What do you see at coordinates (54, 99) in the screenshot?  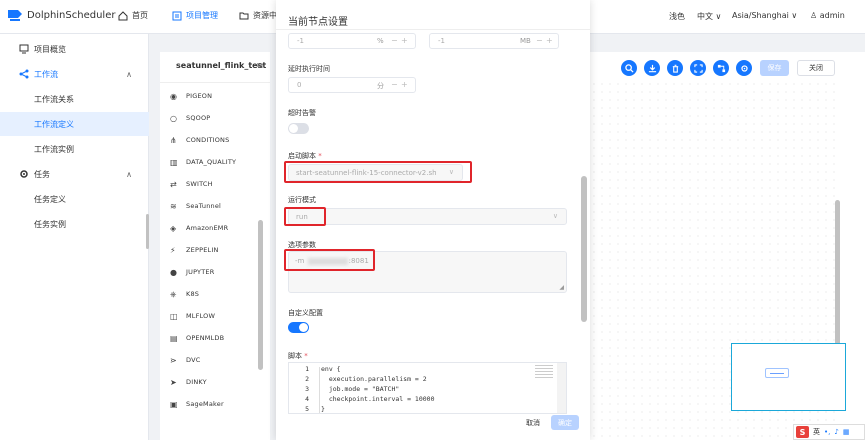 I see `sidebar-item-label: 工作流关系` at bounding box center [54, 99].